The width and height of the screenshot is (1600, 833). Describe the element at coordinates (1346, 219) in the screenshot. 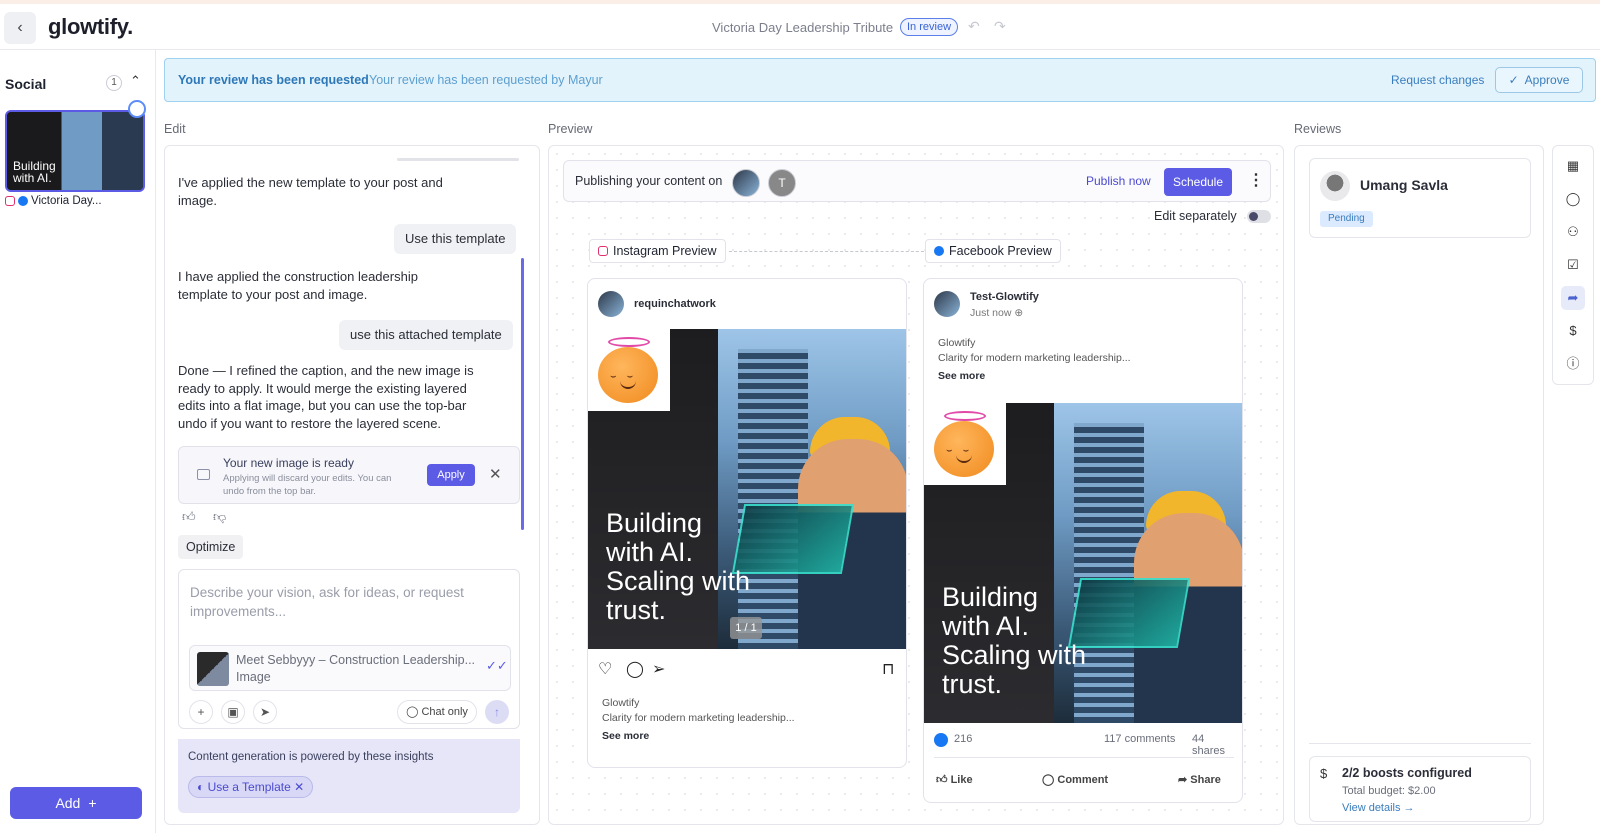

I see `status-badge: Pending` at that location.